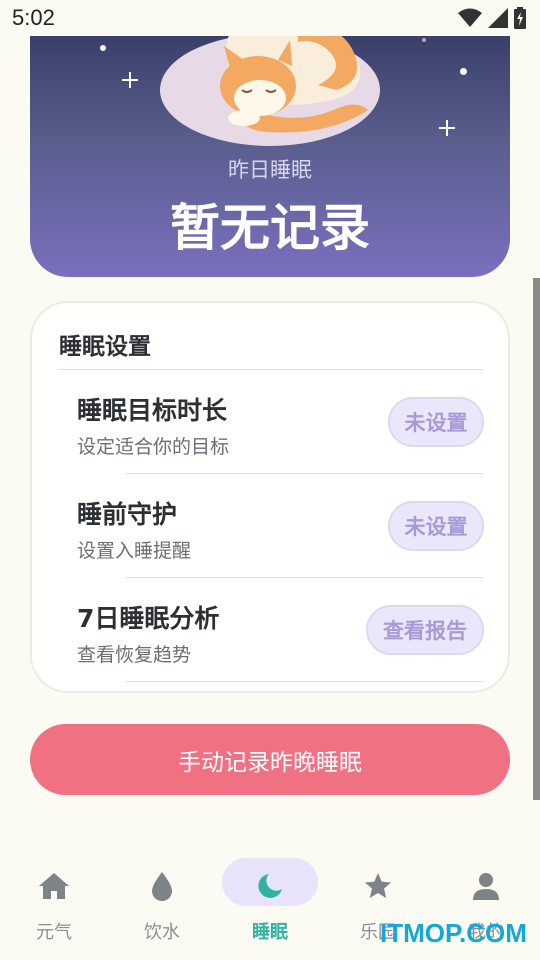 Image resolution: width=540 pixels, height=960 pixels. Describe the element at coordinates (470, 17) in the screenshot. I see `wifi-icon` at that location.